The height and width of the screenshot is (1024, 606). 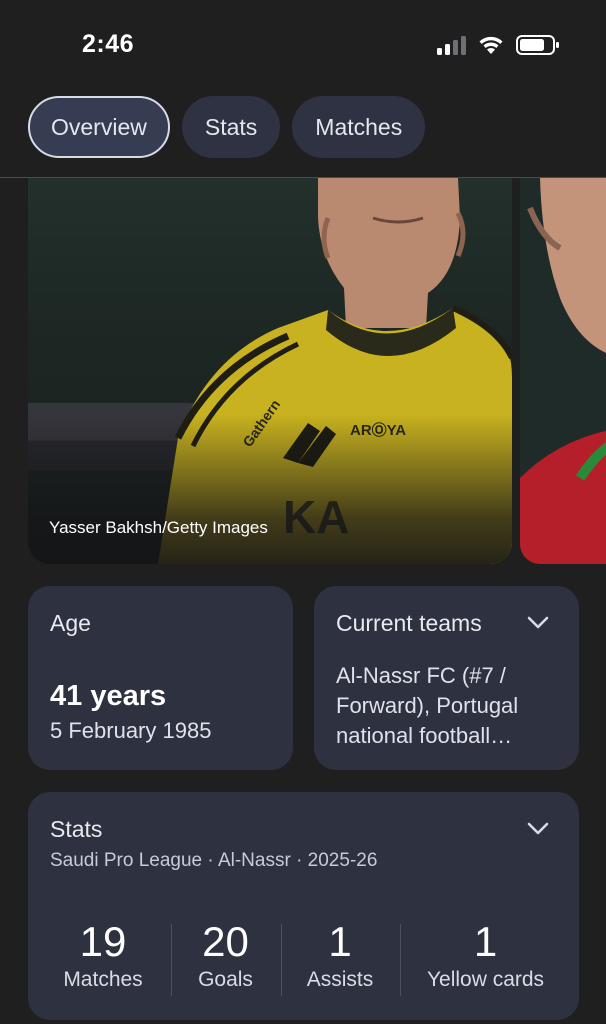 I want to click on age-card: Age 41 years 5 February 1985, so click(x=160, y=678).